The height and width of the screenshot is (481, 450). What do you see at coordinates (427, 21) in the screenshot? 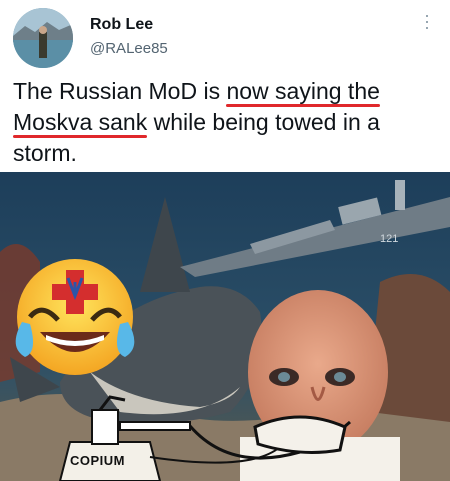
I see `more-options-icon: · · ·` at bounding box center [427, 21].